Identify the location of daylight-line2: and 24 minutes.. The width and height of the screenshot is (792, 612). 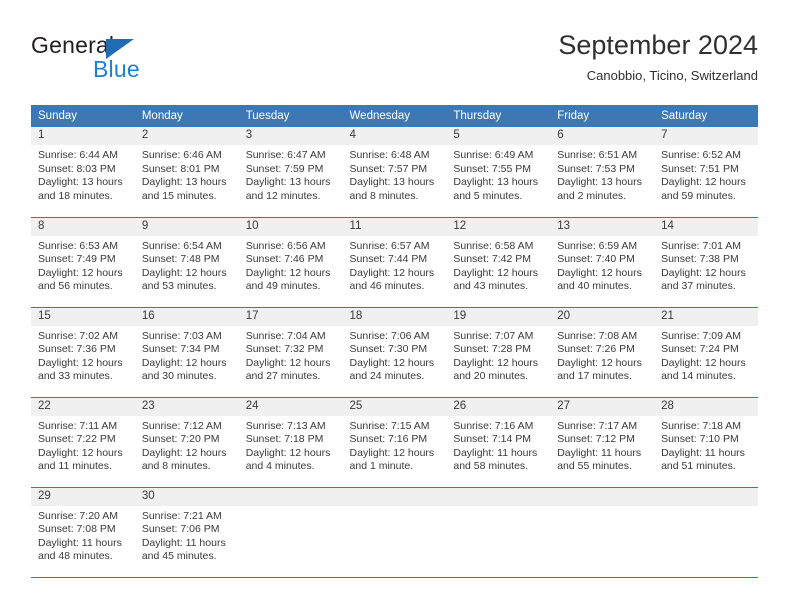
(387, 376).